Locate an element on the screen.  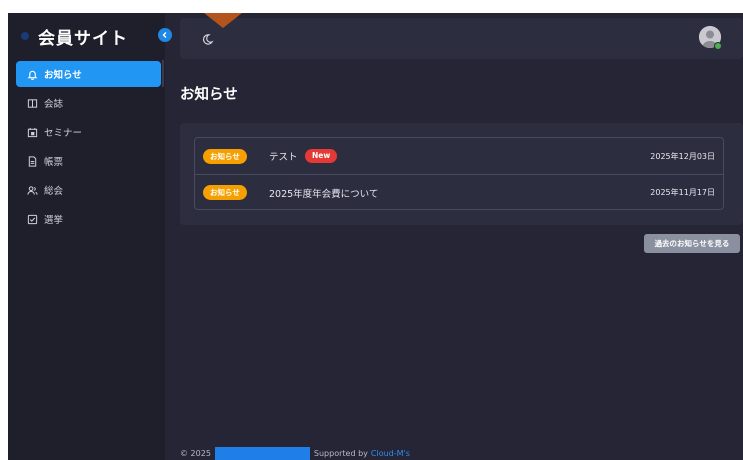
notice-row: お知らせ テスト New 2025年12月03日 is located at coordinates (459, 156).